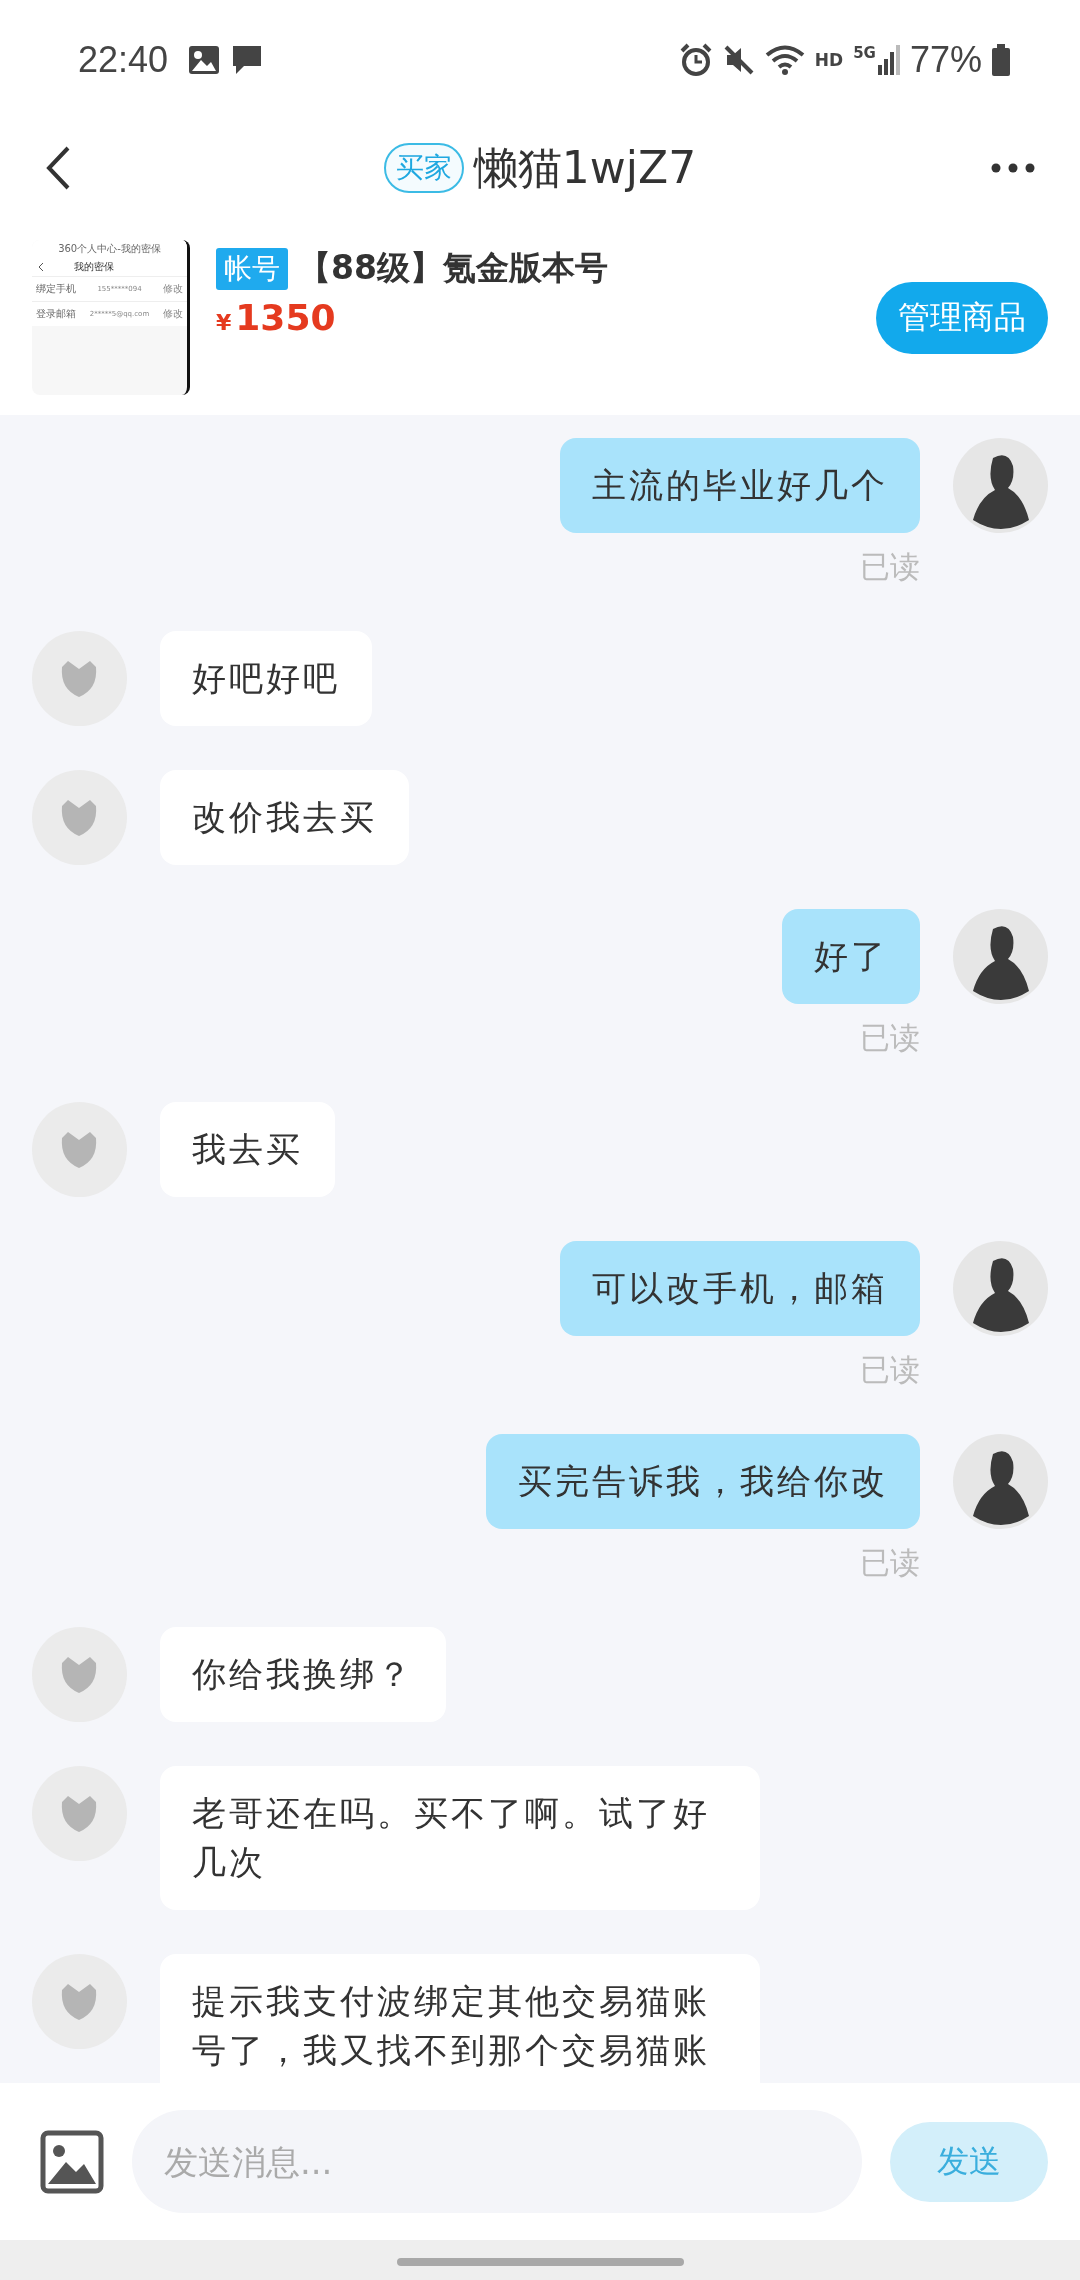  I want to click on manage-product-button: 管理商品, so click(962, 318).